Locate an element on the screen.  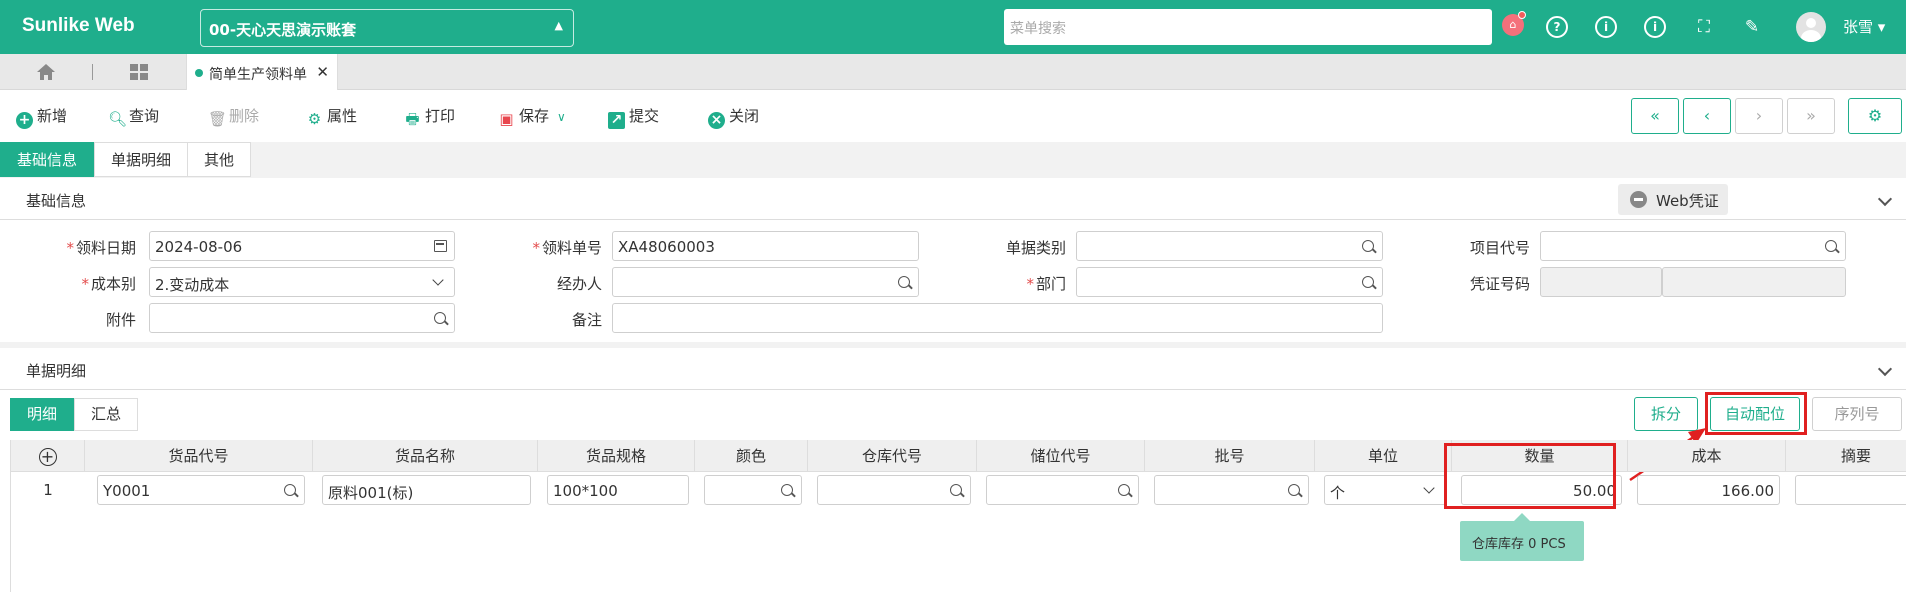
col-header: 成本 is located at coordinates (1707, 456).